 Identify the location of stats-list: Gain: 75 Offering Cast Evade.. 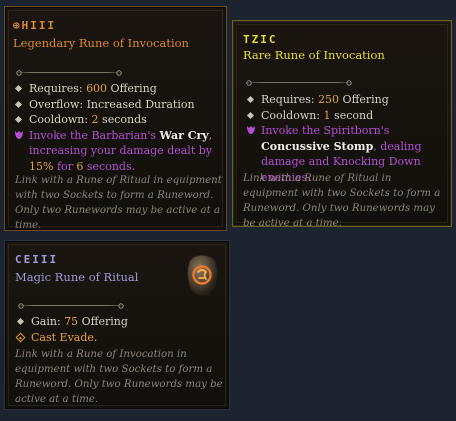
(116, 330).